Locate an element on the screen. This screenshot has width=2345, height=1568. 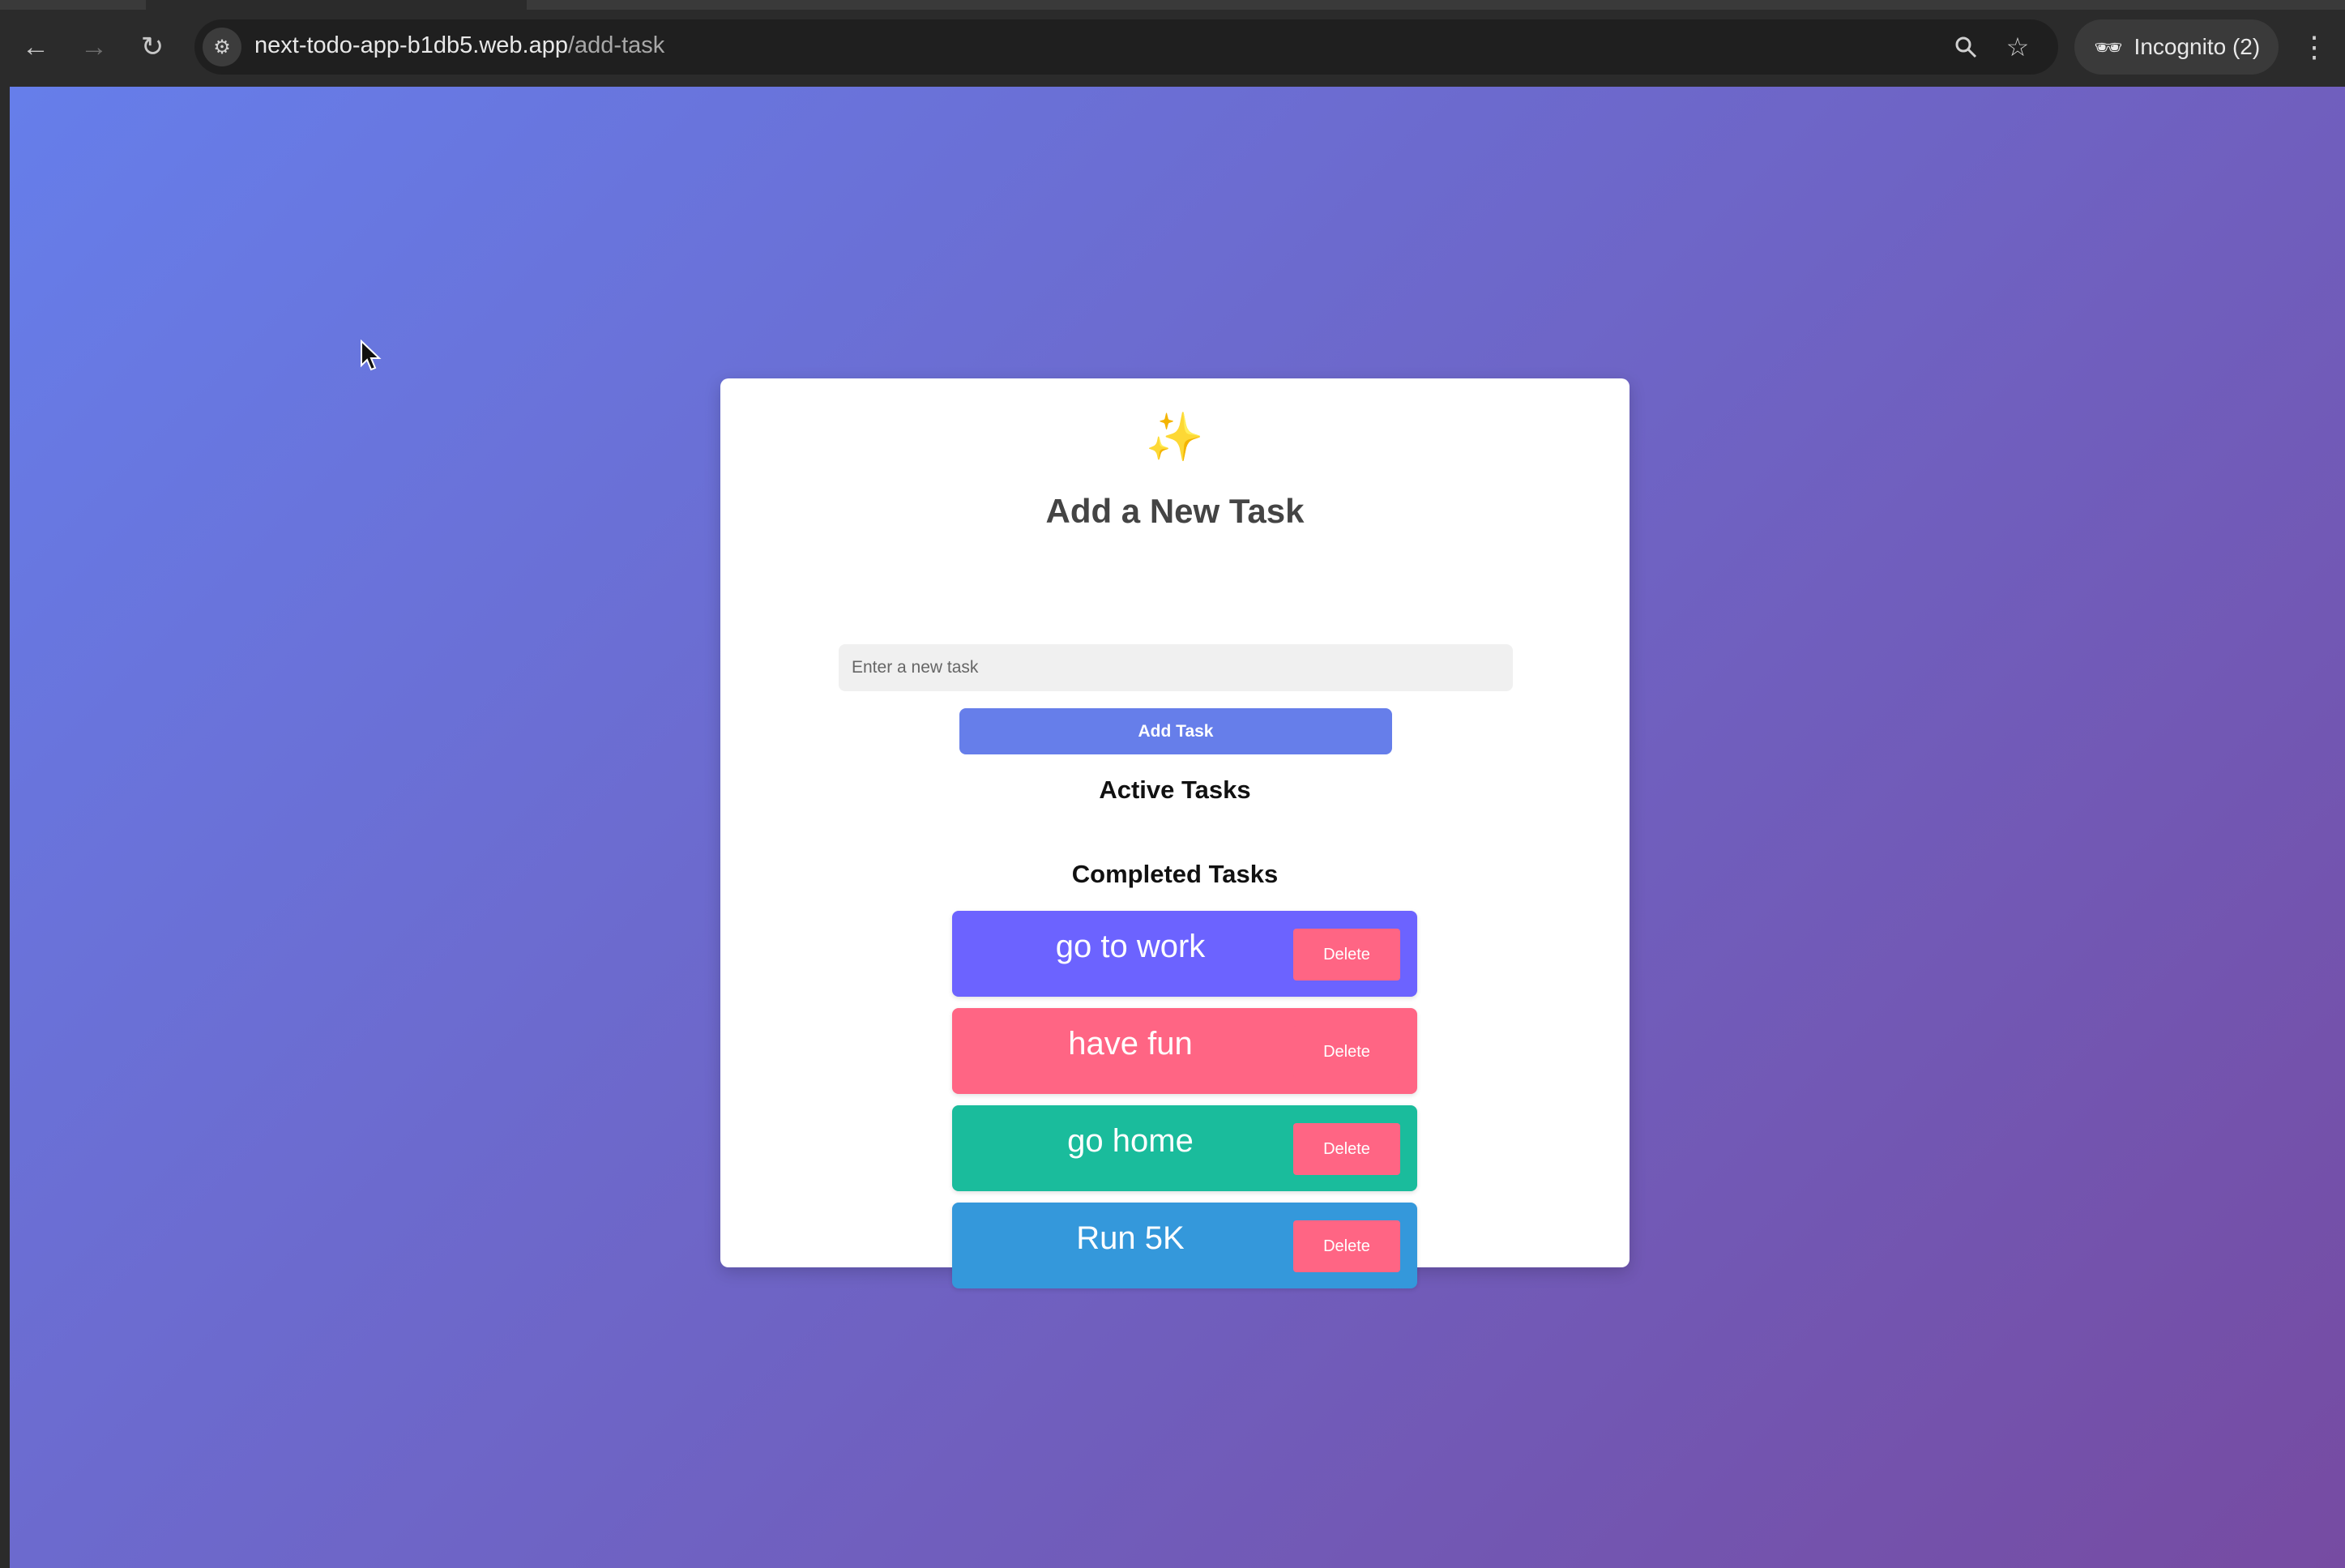
search-icon is located at coordinates (1966, 47).